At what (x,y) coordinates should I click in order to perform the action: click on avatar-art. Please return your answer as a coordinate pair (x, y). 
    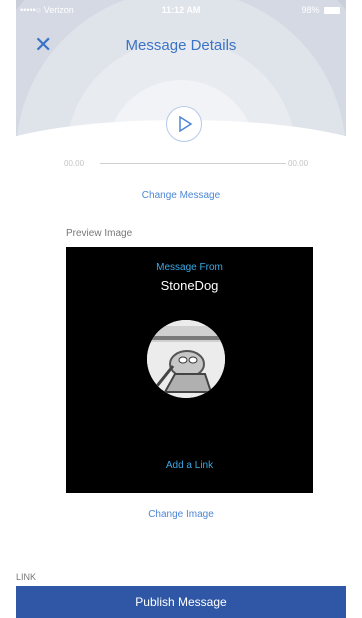
    Looking at the image, I should click on (186, 359).